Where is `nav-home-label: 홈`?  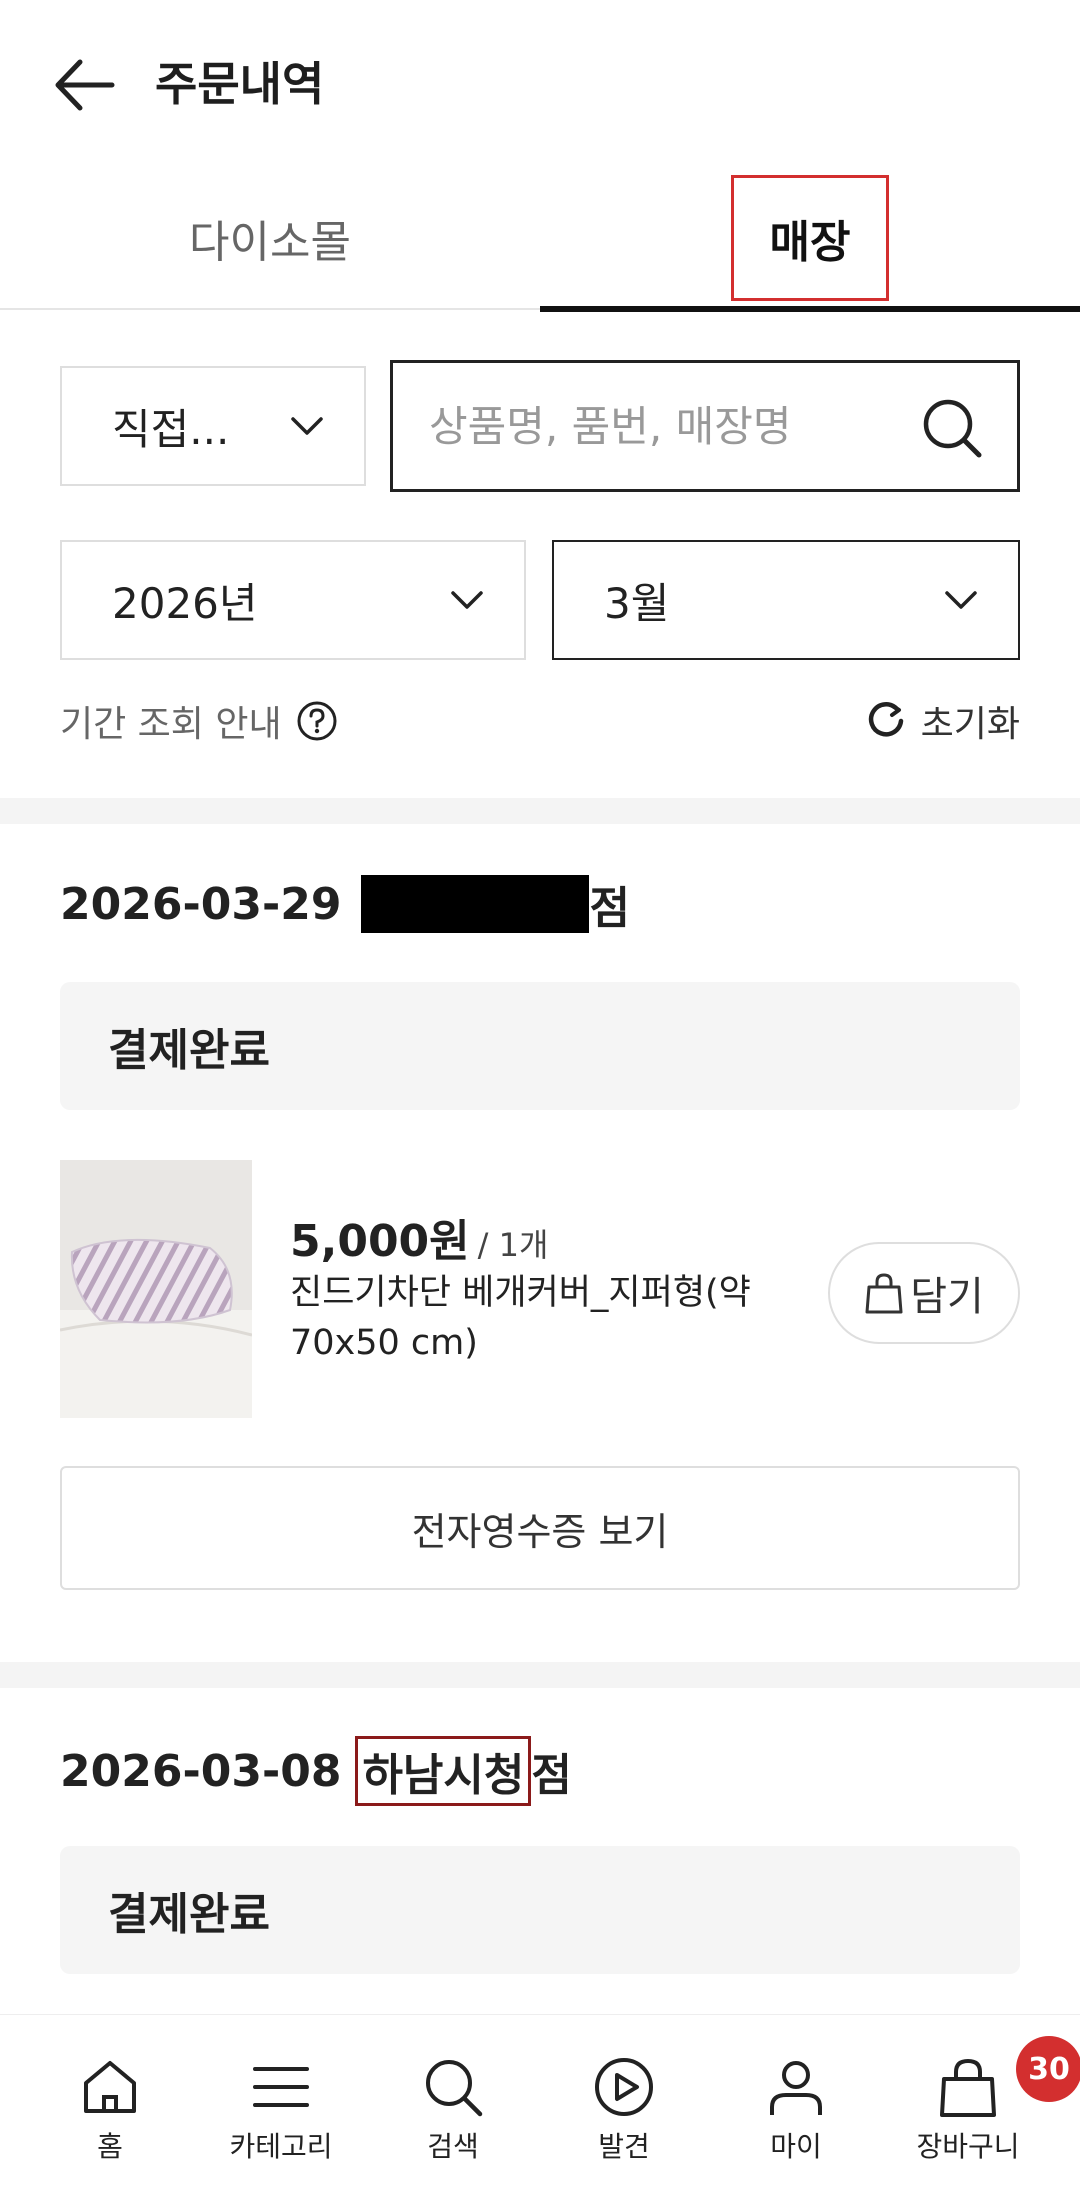
nav-home-label: 홈 is located at coordinates (110, 2146).